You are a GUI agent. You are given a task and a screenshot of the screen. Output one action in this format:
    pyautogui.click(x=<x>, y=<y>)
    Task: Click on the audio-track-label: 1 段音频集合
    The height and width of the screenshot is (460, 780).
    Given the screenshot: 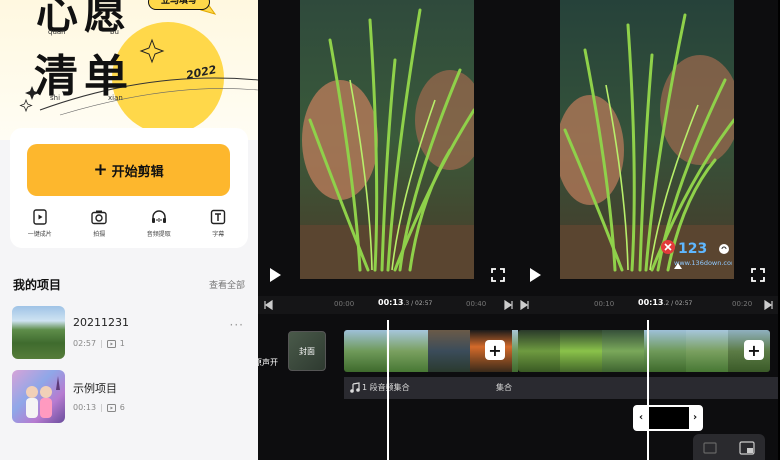 What is the action you would take?
    pyautogui.click(x=386, y=387)
    